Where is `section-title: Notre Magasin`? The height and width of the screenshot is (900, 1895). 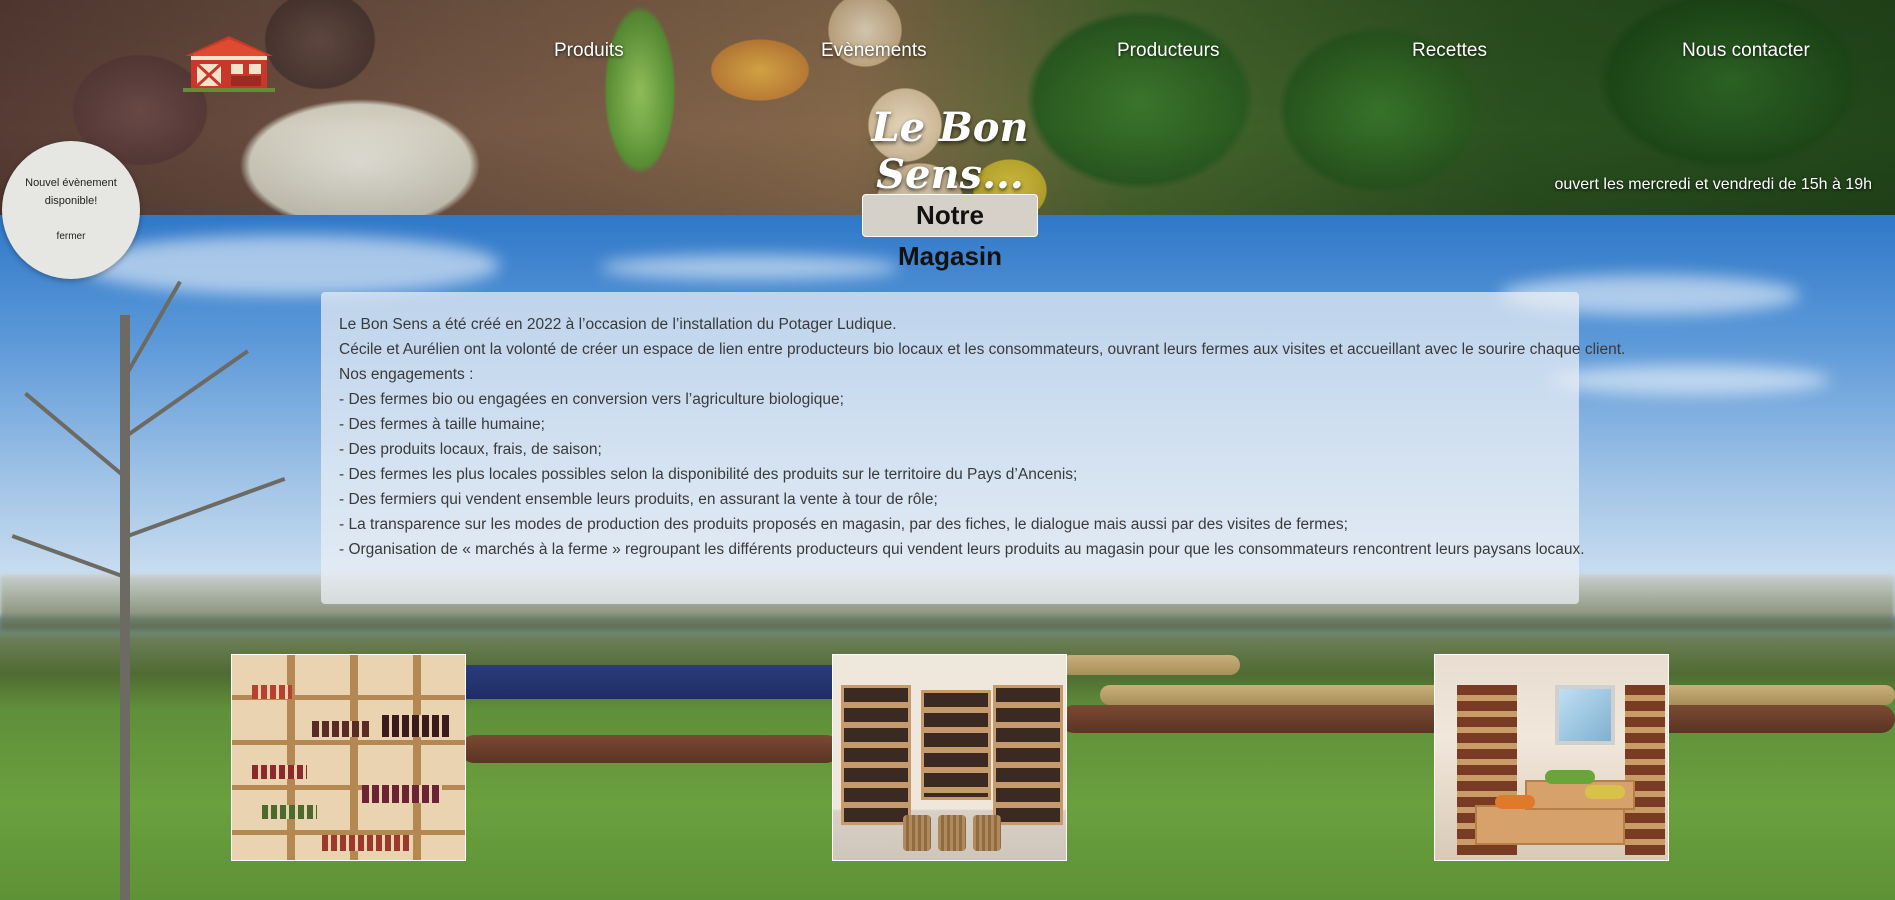
section-title: Notre Magasin is located at coordinates (950, 232).